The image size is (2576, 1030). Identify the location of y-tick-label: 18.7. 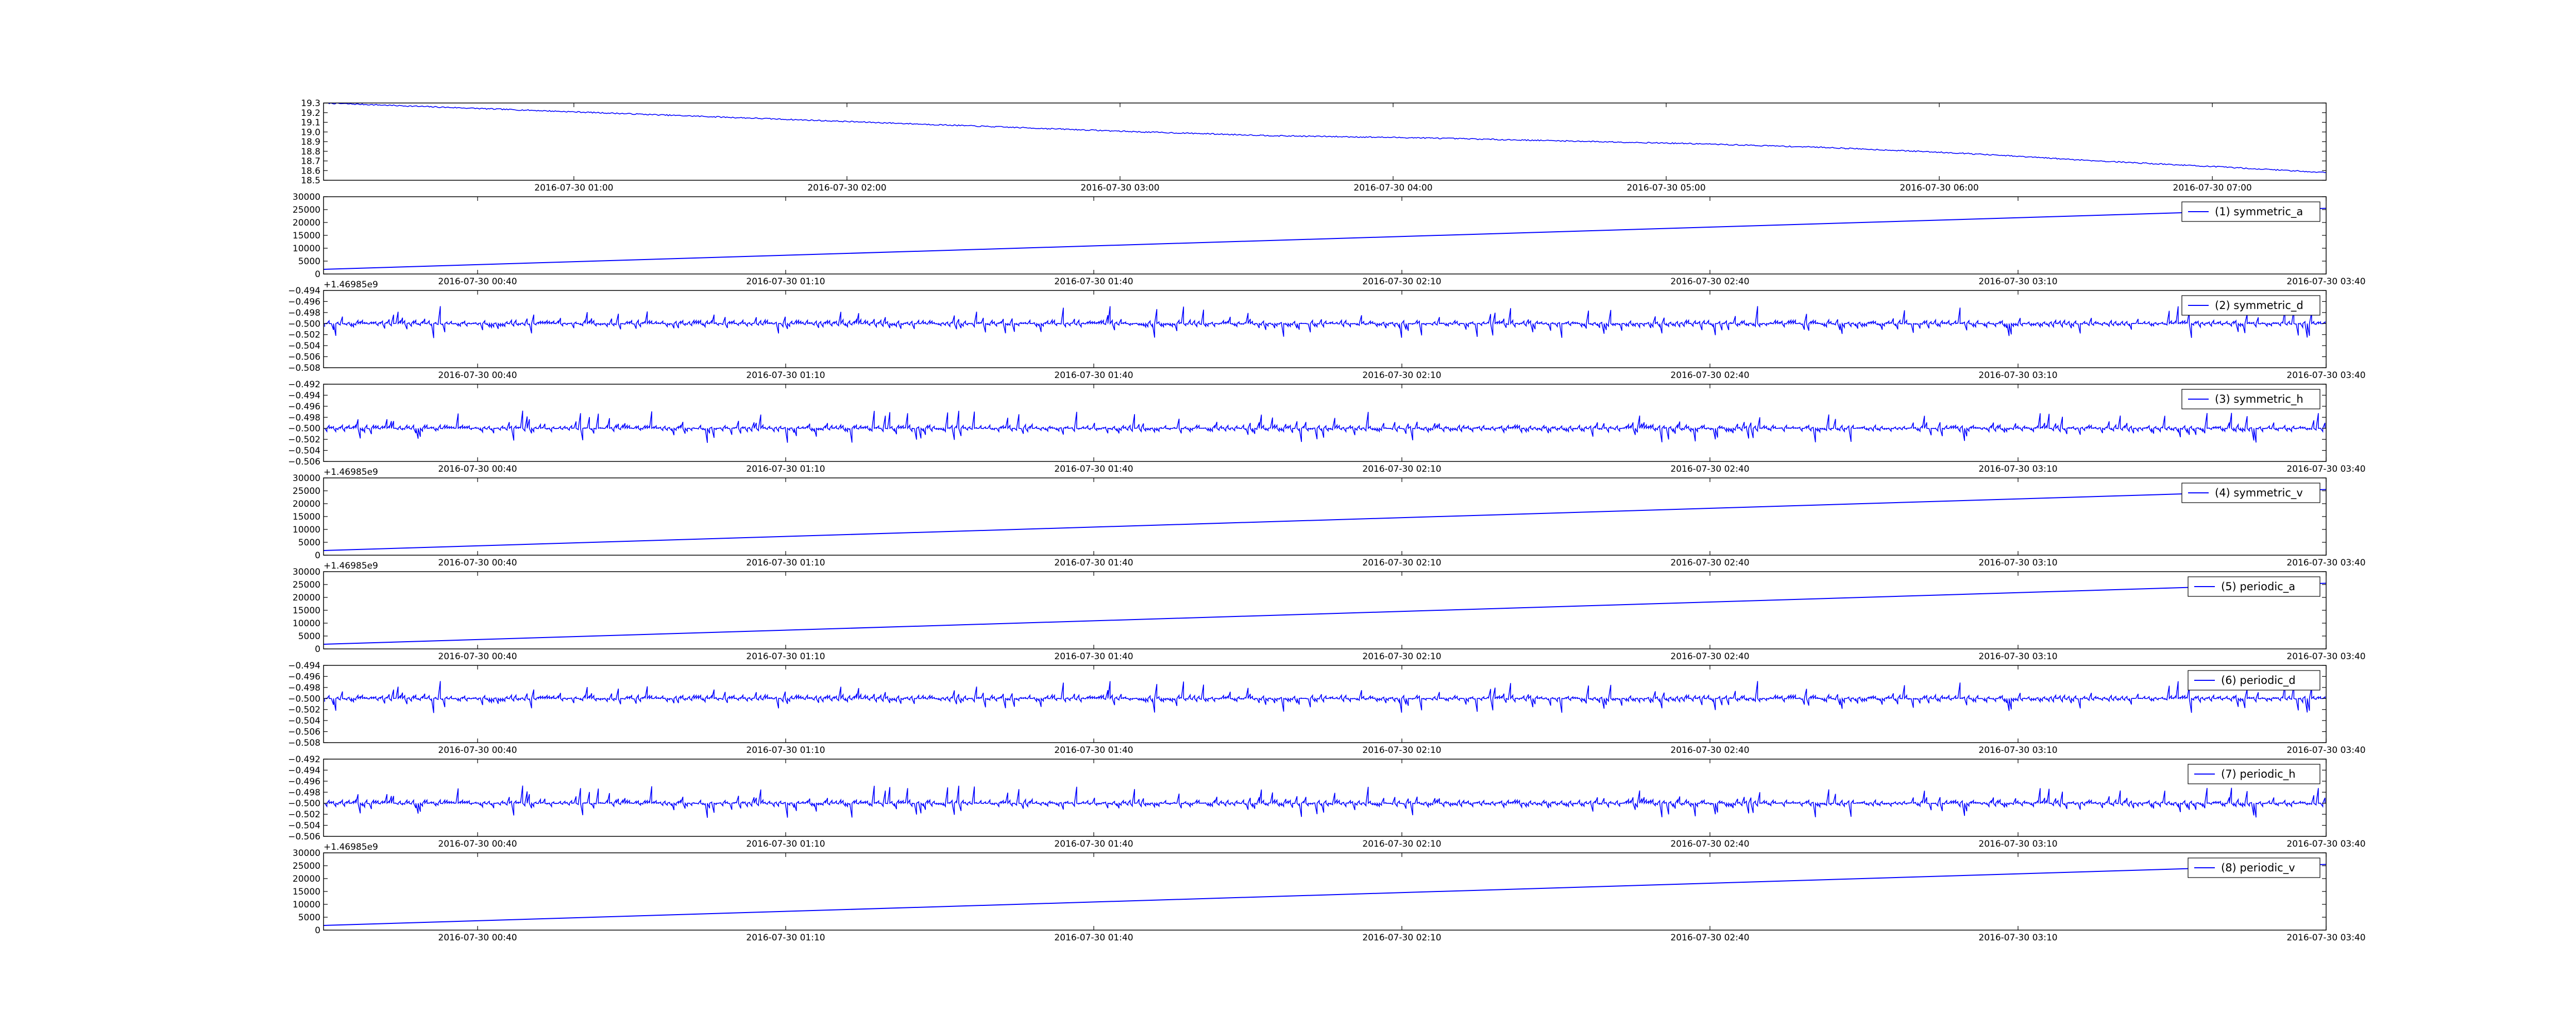
(310, 162).